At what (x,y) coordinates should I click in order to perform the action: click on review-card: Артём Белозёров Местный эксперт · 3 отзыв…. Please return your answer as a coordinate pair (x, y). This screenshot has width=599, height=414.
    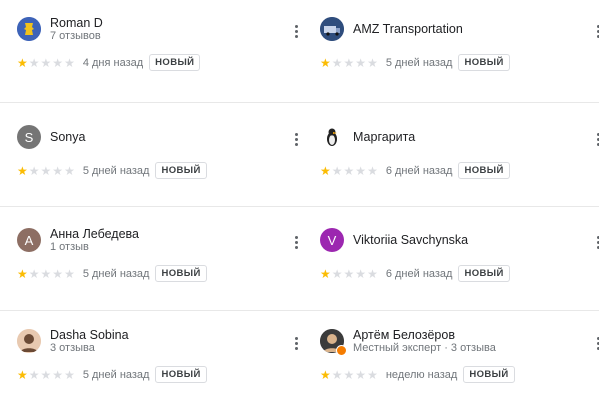
    Looking at the image, I should click on (459, 367).